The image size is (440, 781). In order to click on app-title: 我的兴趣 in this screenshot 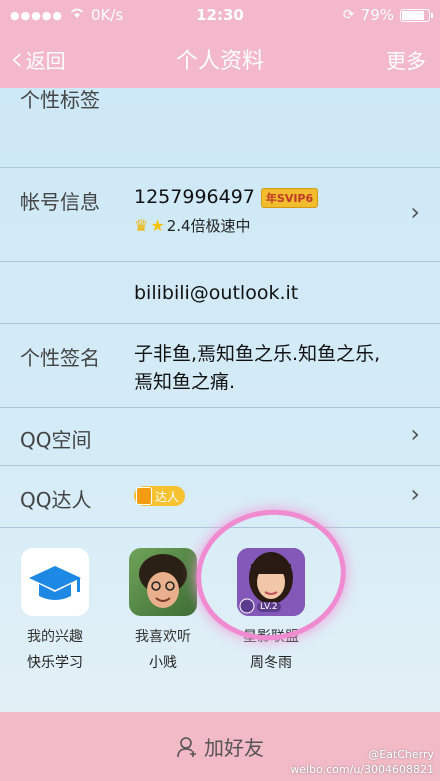, I will do `click(55, 637)`.